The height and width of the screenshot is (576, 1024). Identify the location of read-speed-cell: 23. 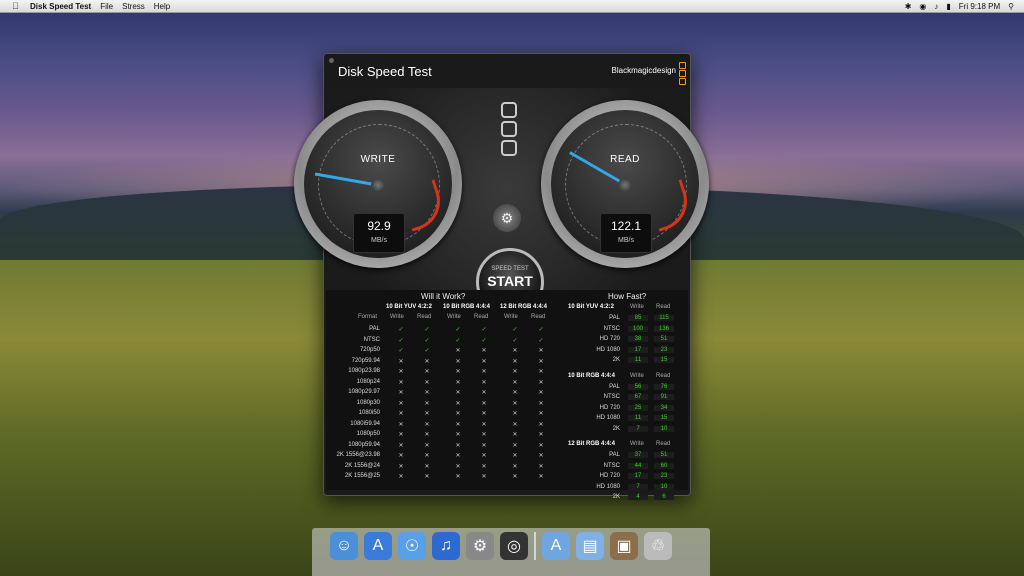
(664, 349).